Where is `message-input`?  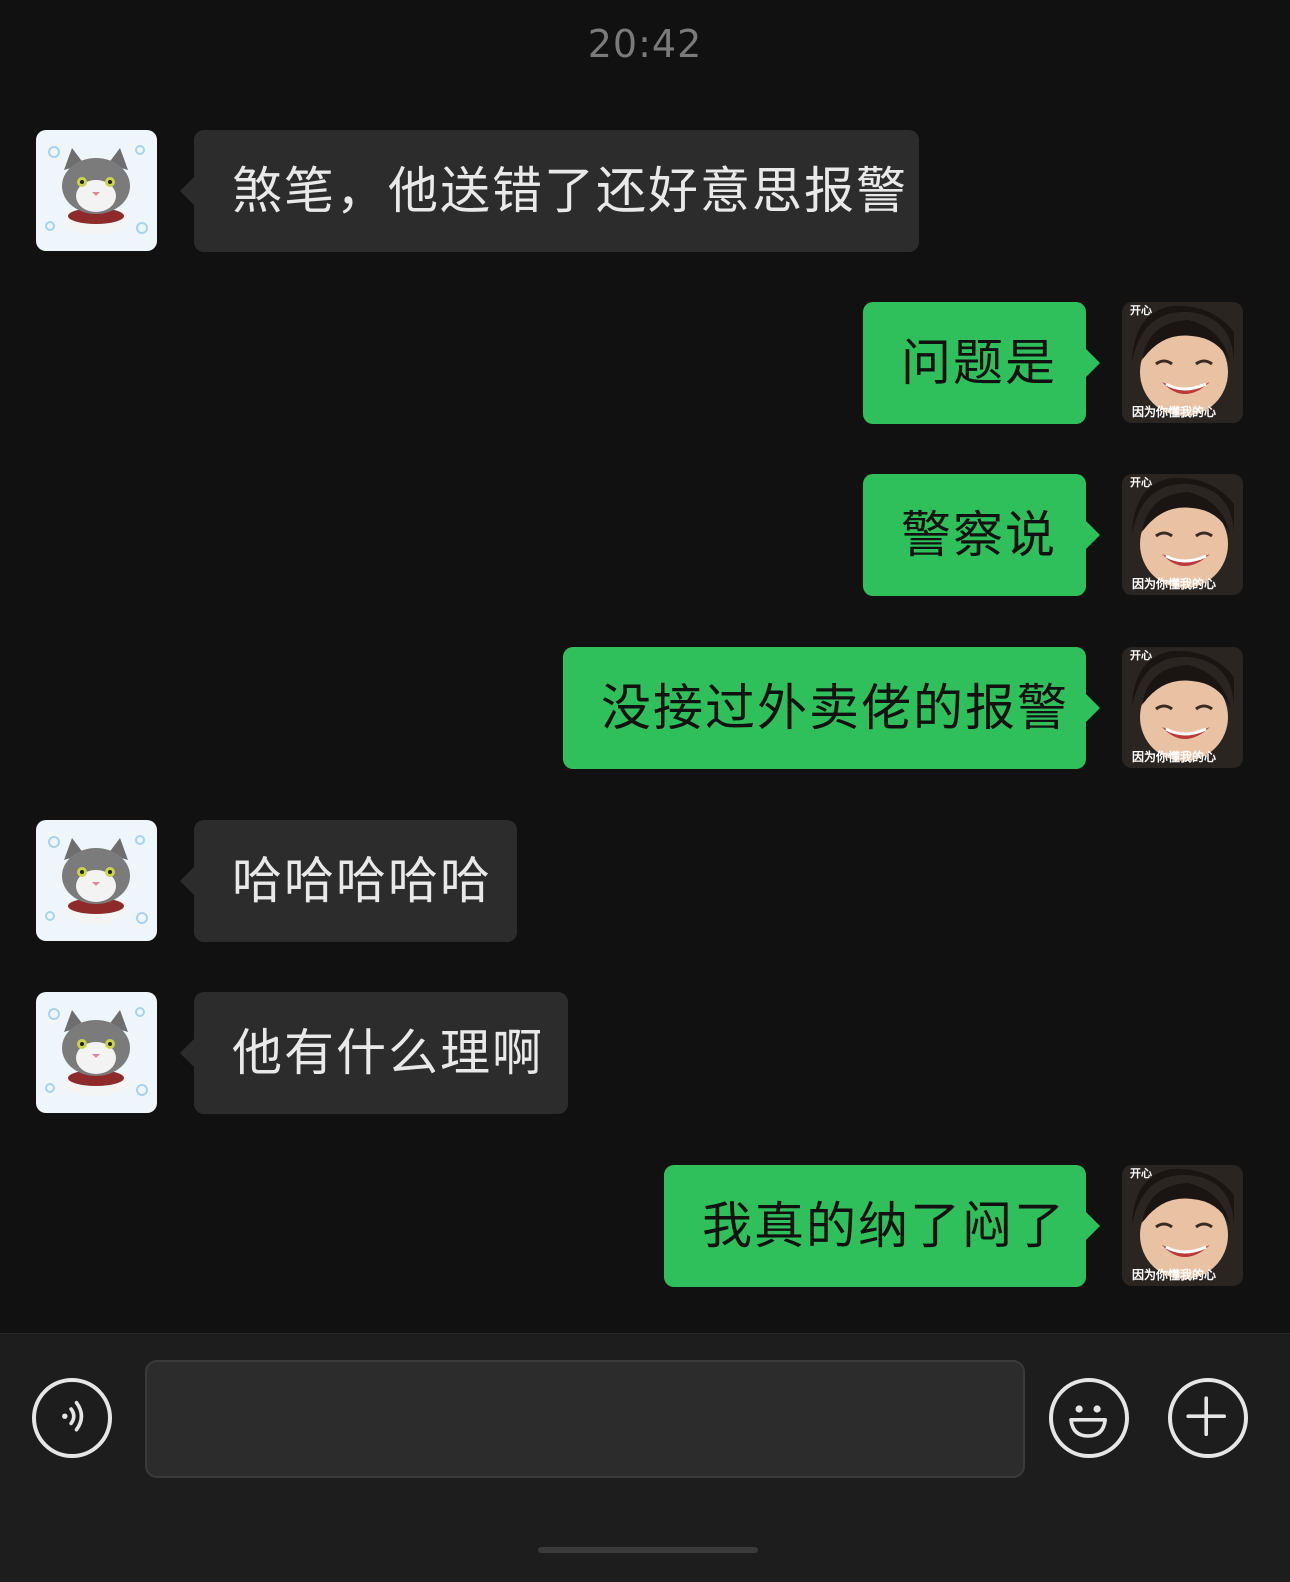
message-input is located at coordinates (585, 1419).